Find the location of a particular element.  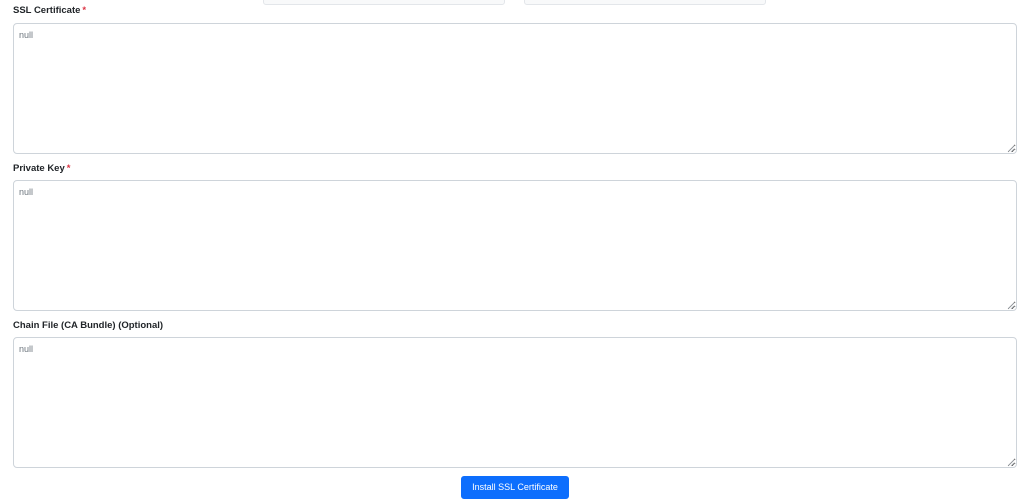

chain-file-label: Chain File (CA Bundle) (Optional) is located at coordinates (88, 326).